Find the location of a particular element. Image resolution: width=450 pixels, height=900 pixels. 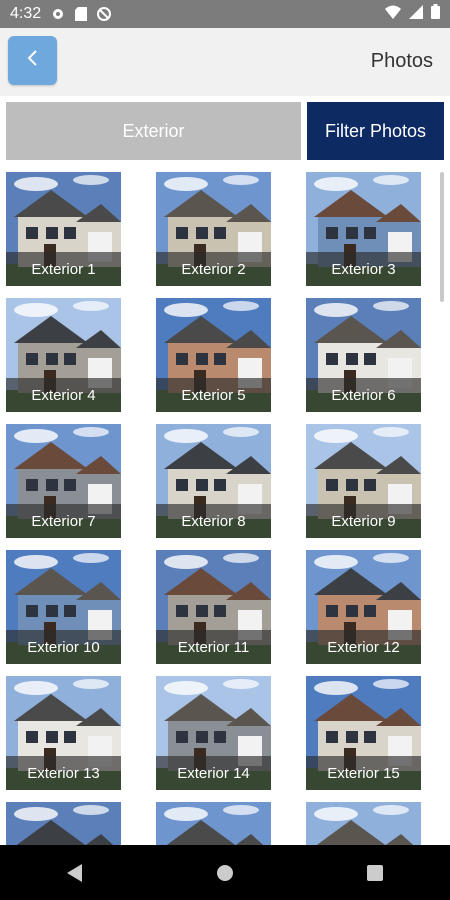

photo-tile: Exterior 5 is located at coordinates (213, 355).